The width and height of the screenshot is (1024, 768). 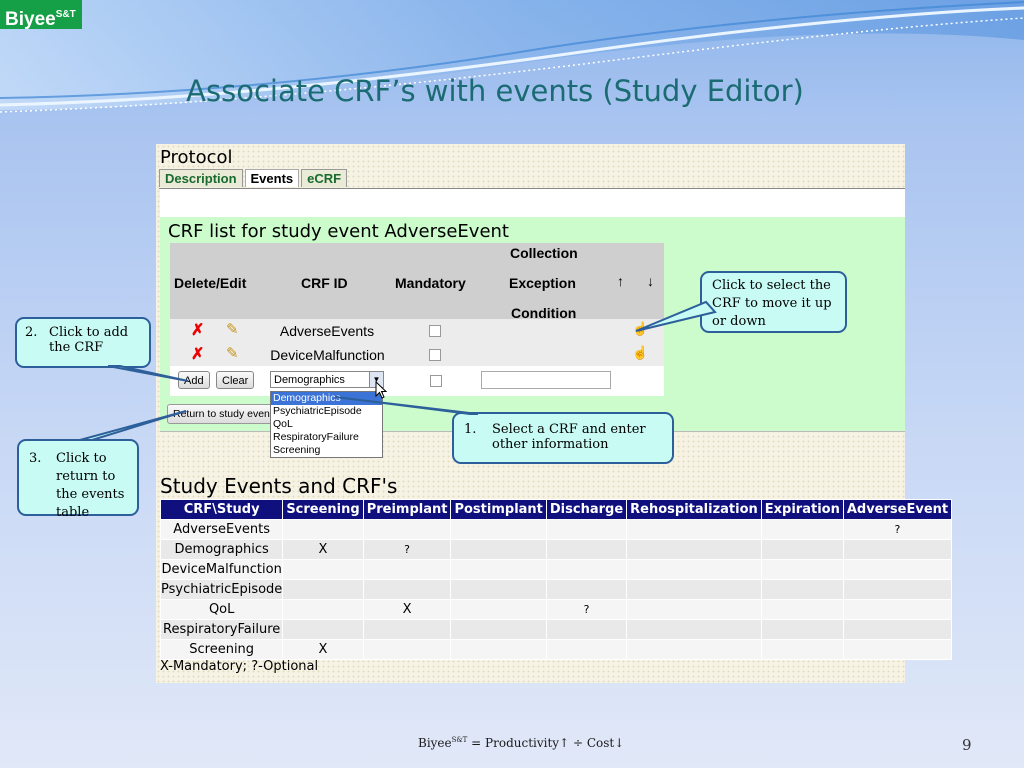 What do you see at coordinates (546, 380) in the screenshot?
I see `condition-input` at bounding box center [546, 380].